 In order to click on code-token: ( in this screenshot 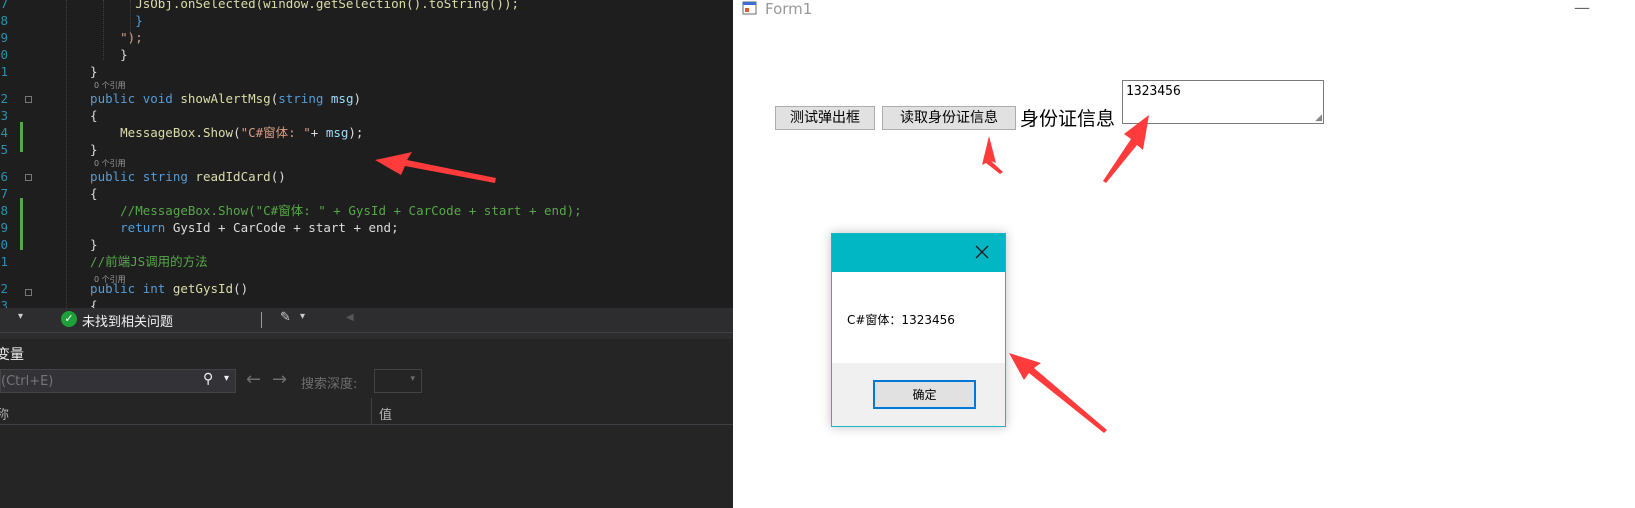, I will do `click(237, 132)`.